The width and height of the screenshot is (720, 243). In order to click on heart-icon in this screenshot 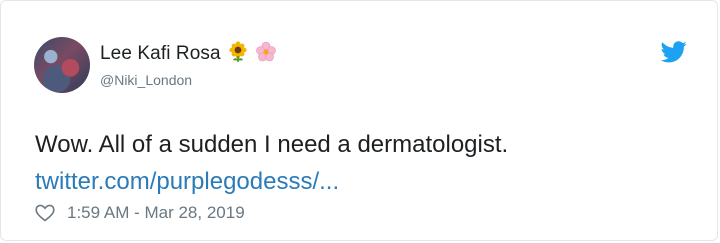, I will do `click(45, 213)`.